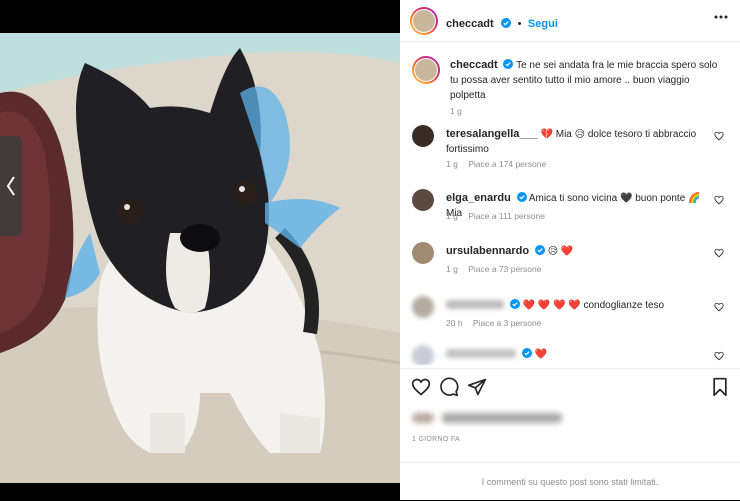 This screenshot has height=501, width=740. Describe the element at coordinates (570, 21) in the screenshot. I see `post-header: checcadt • Segui` at that location.